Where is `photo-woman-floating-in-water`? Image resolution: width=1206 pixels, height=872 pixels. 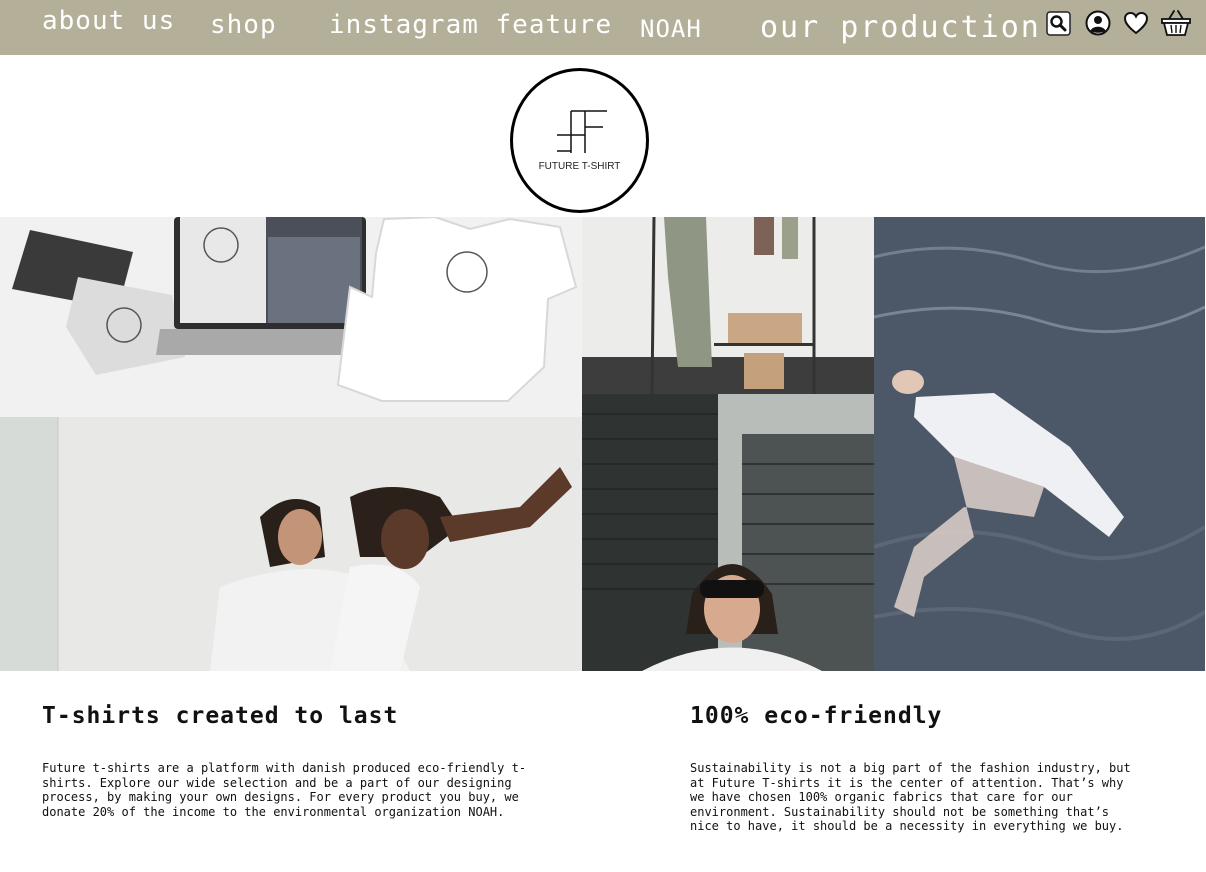 photo-woman-floating-in-water is located at coordinates (1039, 444).